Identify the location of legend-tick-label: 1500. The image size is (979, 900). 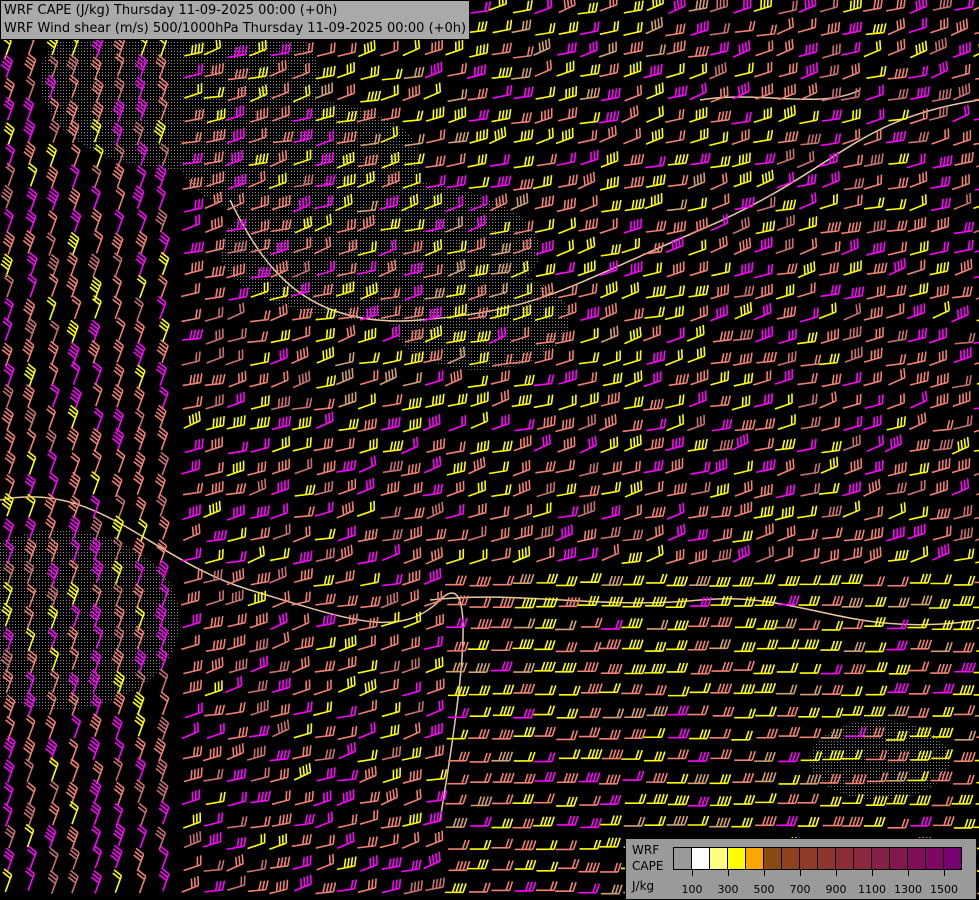
(944, 889).